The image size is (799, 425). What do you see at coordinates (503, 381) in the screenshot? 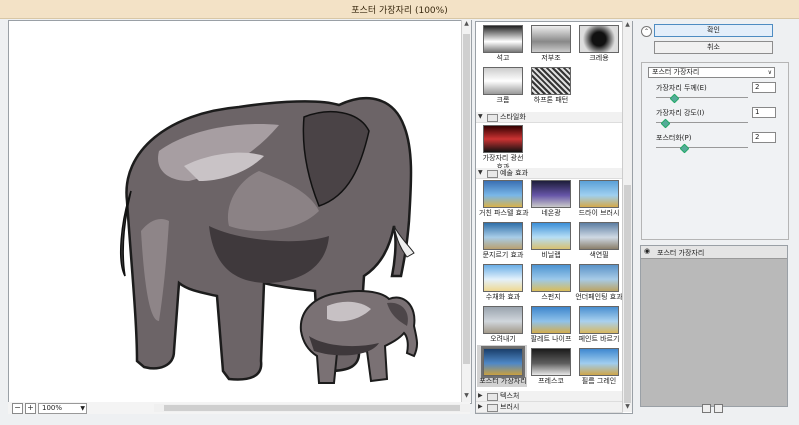
I see `filter-label: 포스터 가장자리` at bounding box center [503, 381].